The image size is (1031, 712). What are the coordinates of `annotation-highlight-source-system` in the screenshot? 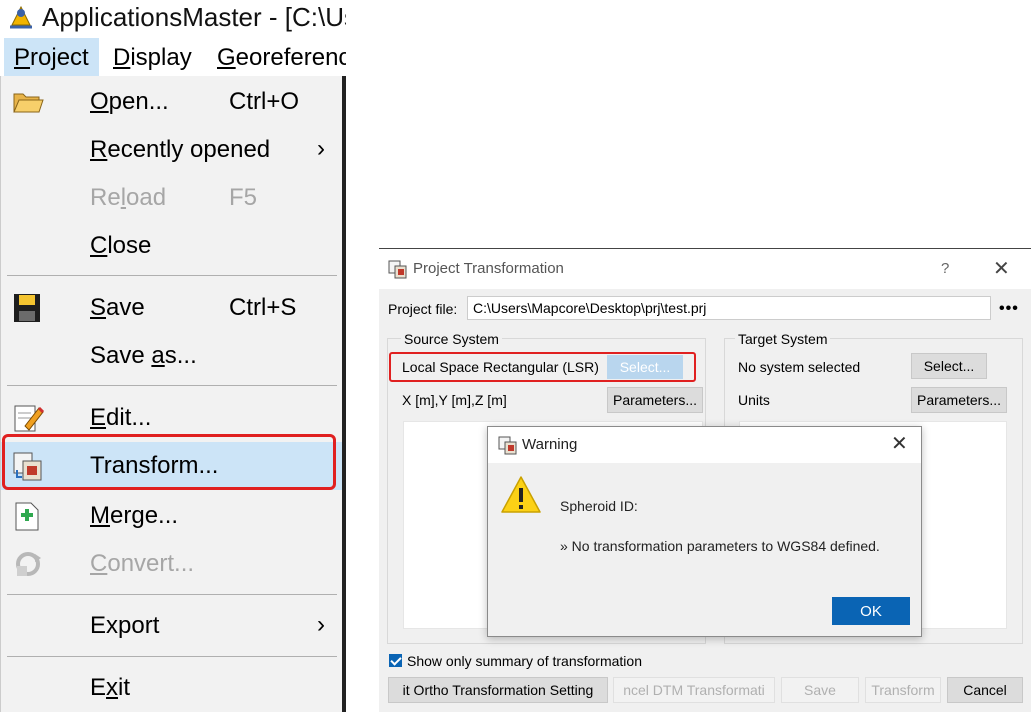 It's located at (542, 367).